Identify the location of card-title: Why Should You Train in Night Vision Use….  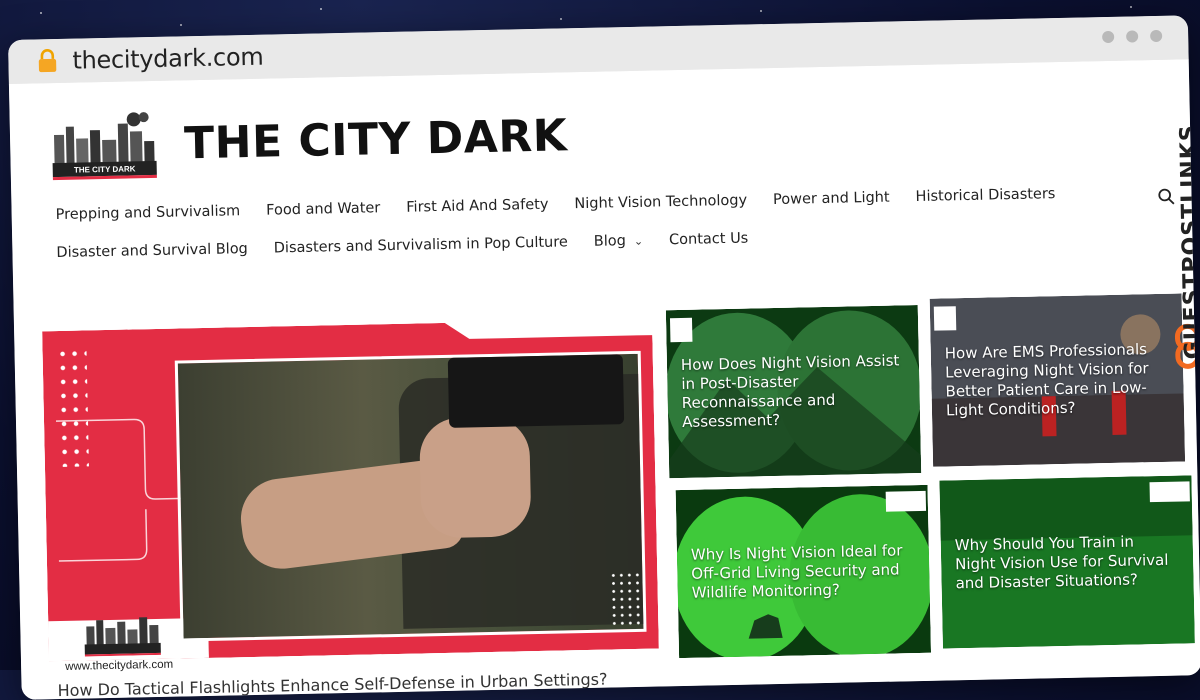
(1067, 562).